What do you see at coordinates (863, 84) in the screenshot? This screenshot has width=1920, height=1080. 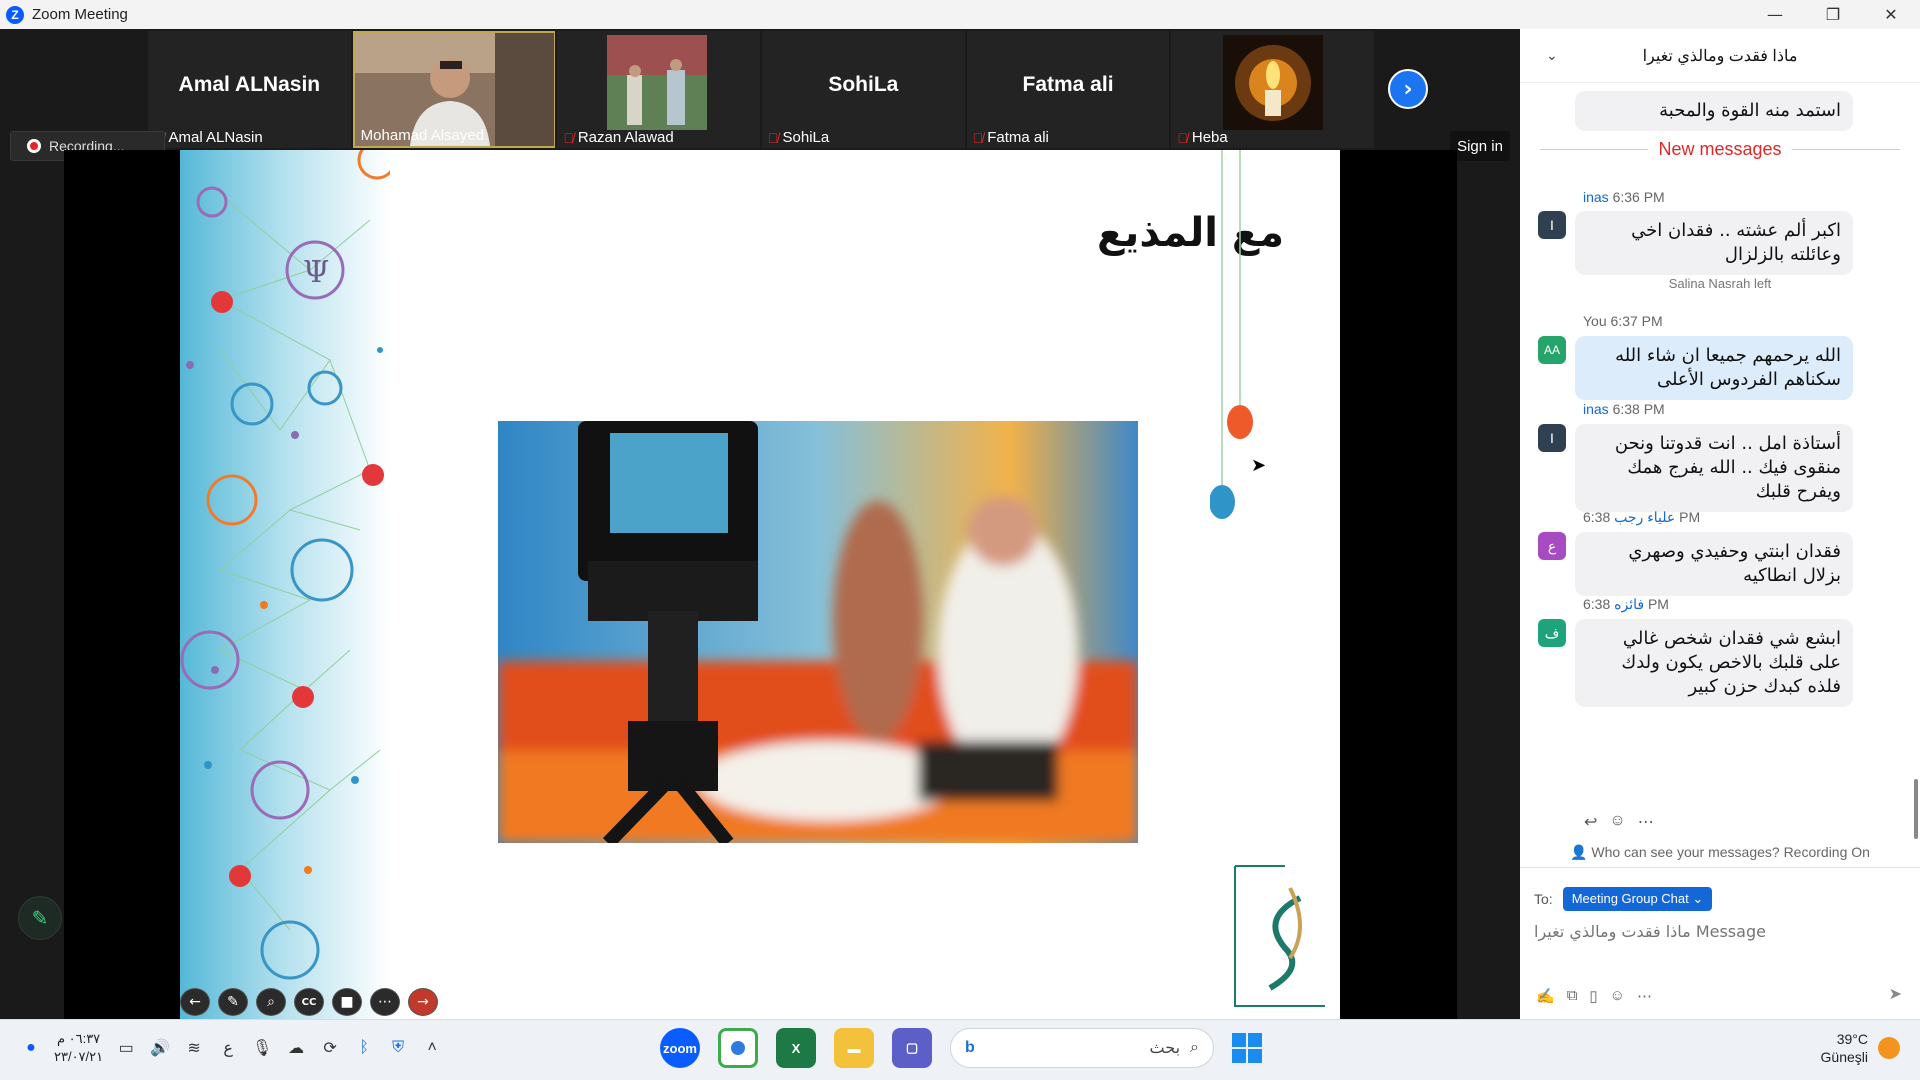 I see `participant-name-large: SohiLa` at bounding box center [863, 84].